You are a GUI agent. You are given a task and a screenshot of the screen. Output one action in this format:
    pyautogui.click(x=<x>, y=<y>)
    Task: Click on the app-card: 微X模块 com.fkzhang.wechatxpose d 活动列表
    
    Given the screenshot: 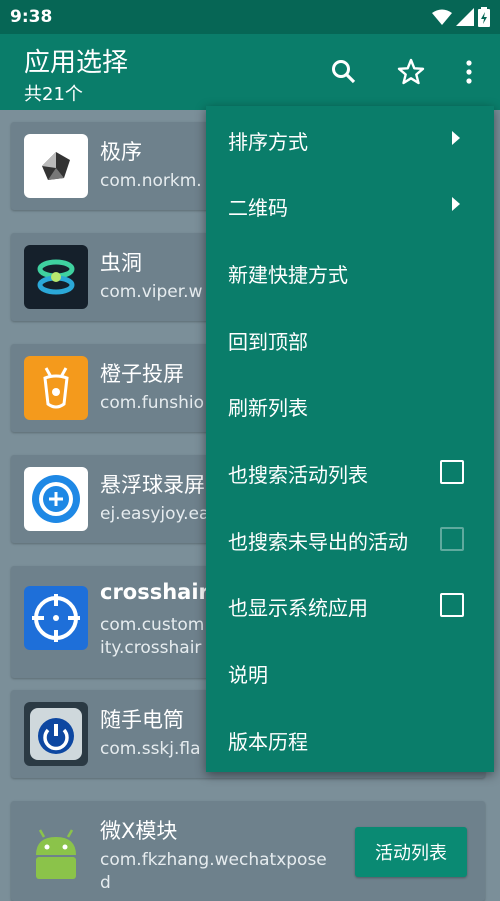 What is the action you would take?
    pyautogui.click(x=248, y=851)
    